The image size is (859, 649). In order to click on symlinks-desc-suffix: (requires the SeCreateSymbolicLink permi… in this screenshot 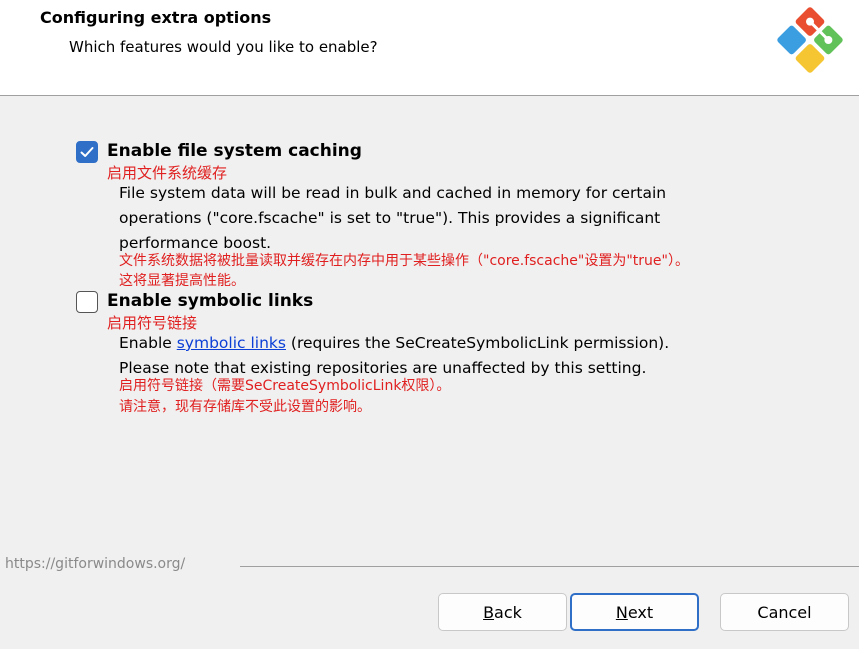, I will do `click(477, 343)`.